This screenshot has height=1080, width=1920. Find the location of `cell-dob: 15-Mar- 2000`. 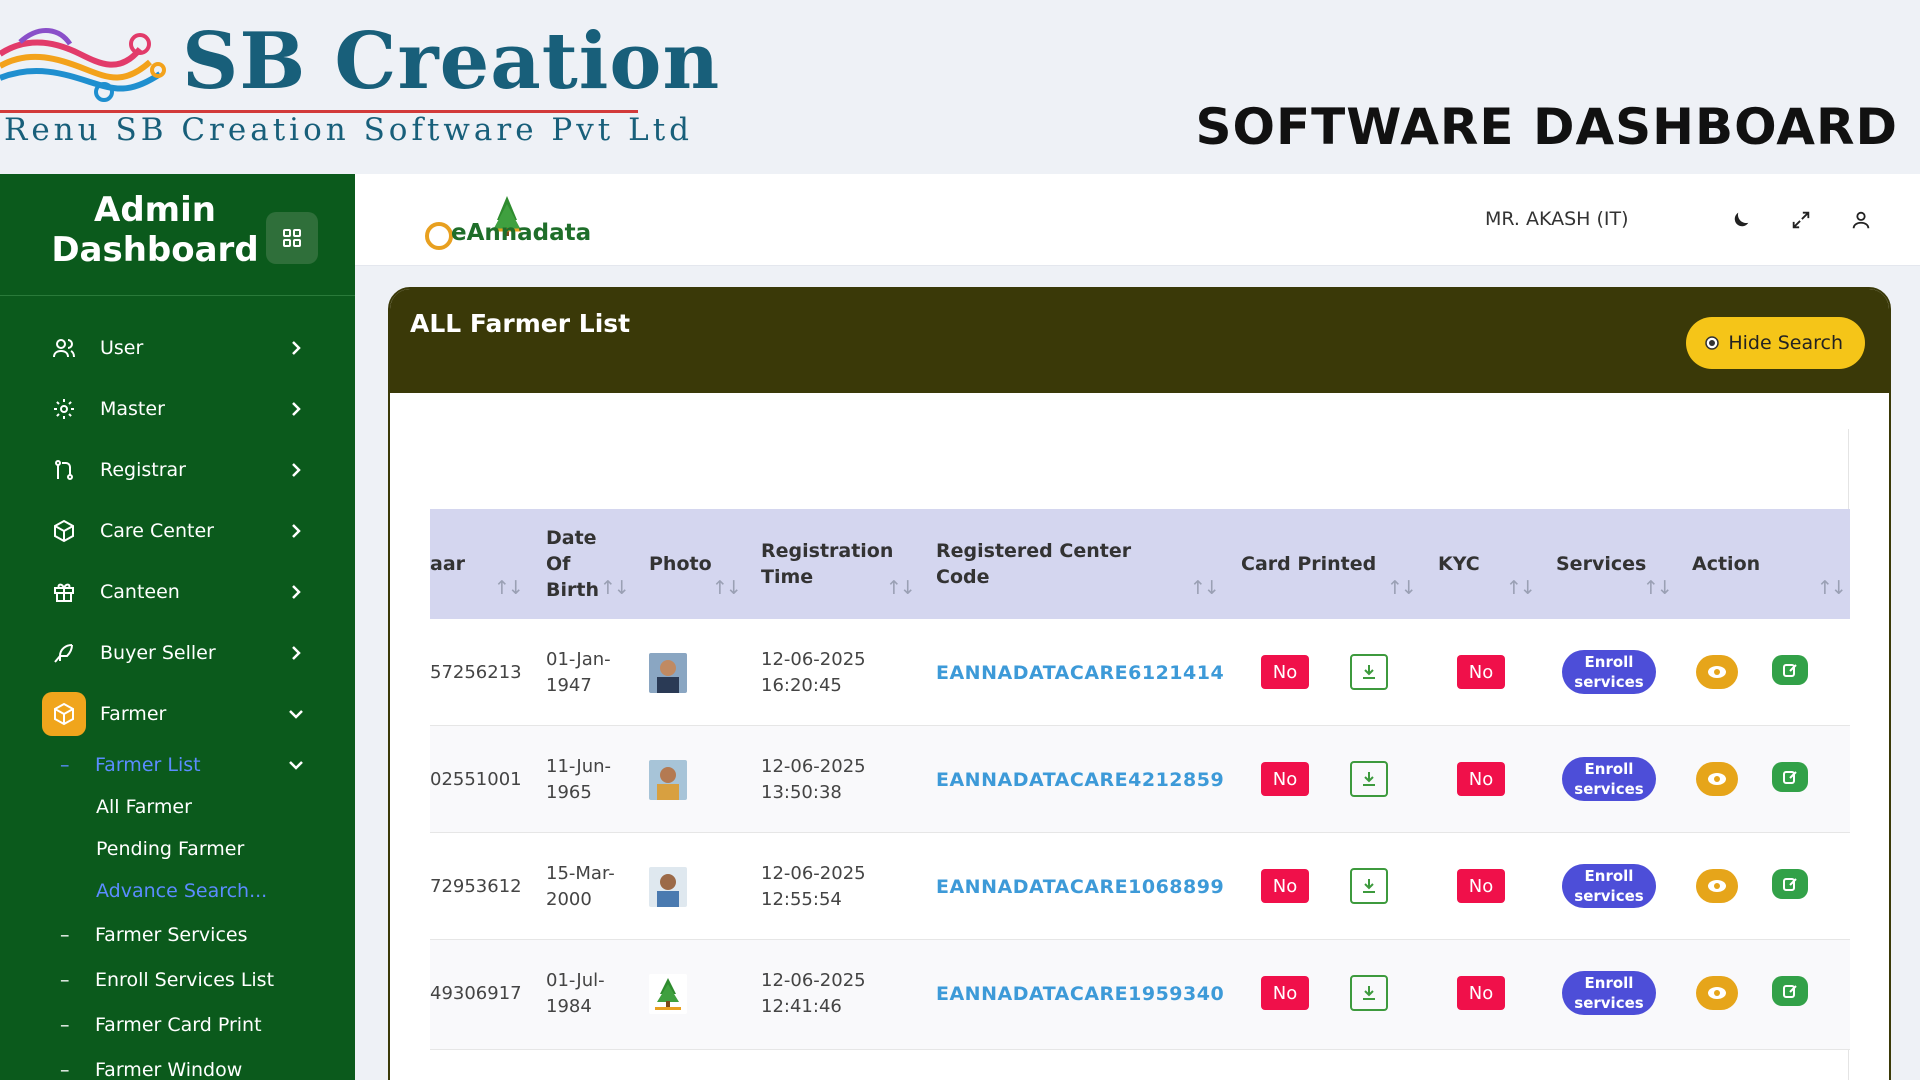

cell-dob: 15-Mar- 2000 is located at coordinates (580, 886).